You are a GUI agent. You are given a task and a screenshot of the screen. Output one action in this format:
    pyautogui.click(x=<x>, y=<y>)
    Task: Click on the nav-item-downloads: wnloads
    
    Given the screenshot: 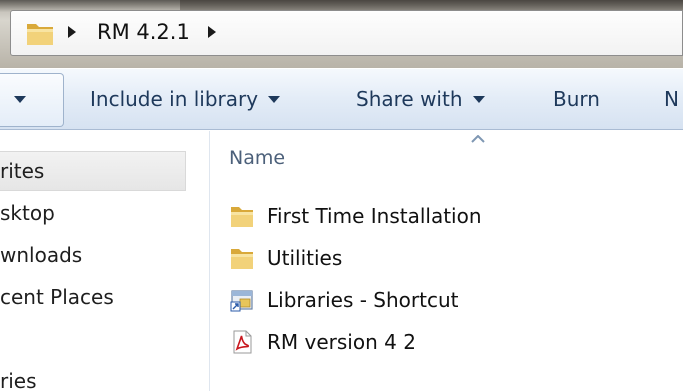 What is the action you would take?
    pyautogui.click(x=41, y=255)
    